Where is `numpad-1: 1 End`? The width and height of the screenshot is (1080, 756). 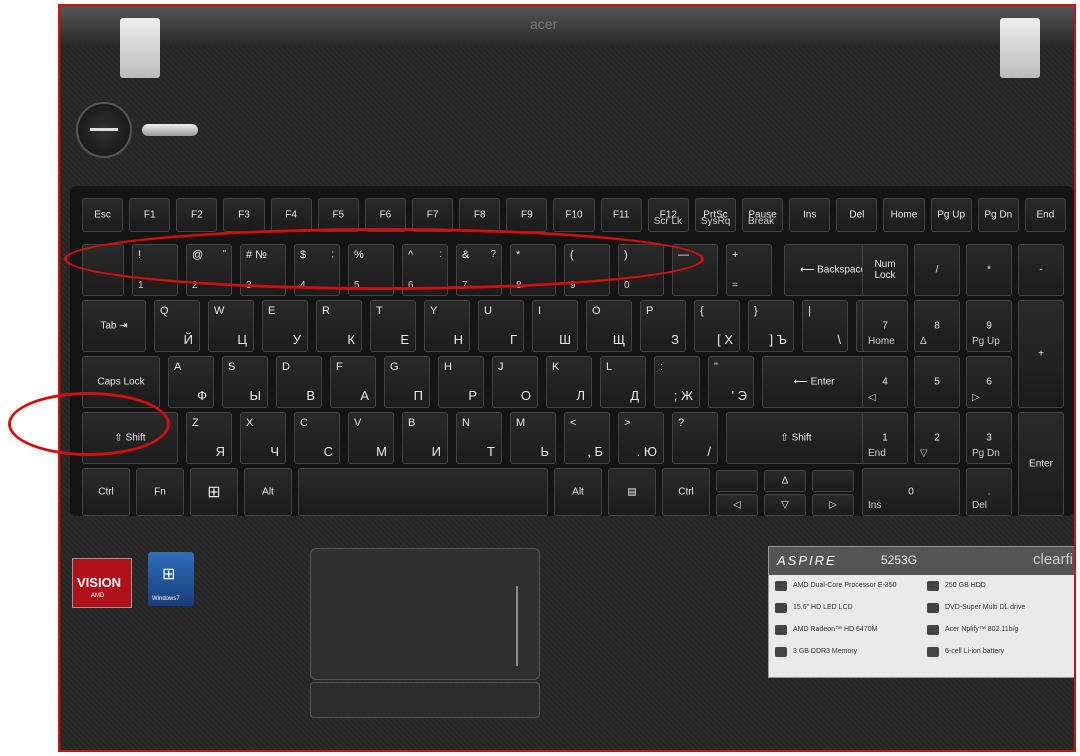
numpad-1: 1 End is located at coordinates (885, 438).